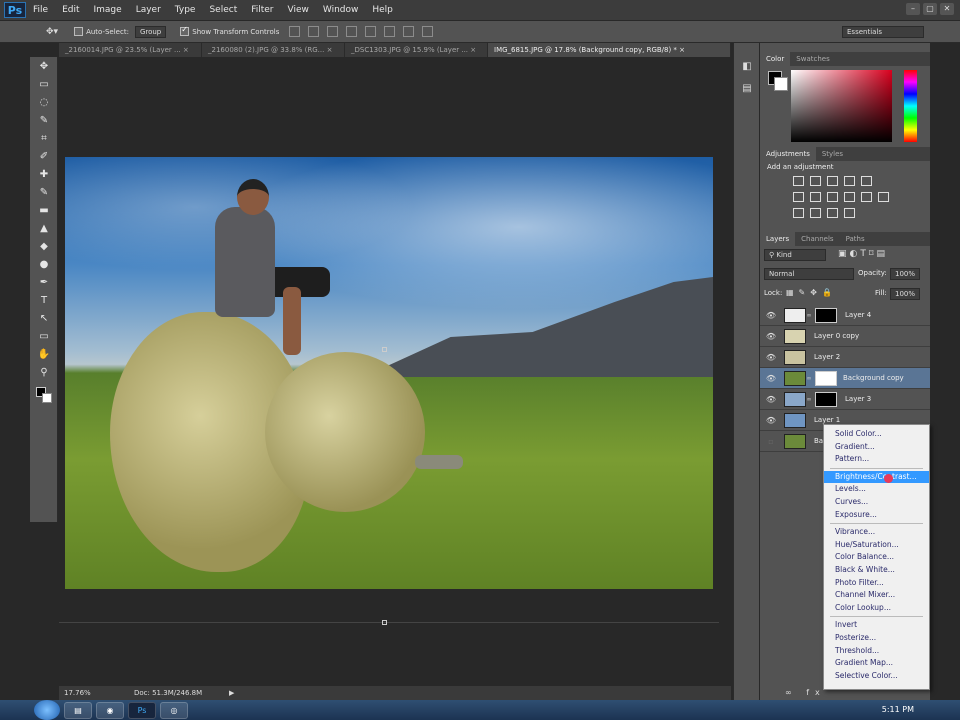 This screenshot has height=720, width=960. I want to click on threshold-icon, so click(832, 213).